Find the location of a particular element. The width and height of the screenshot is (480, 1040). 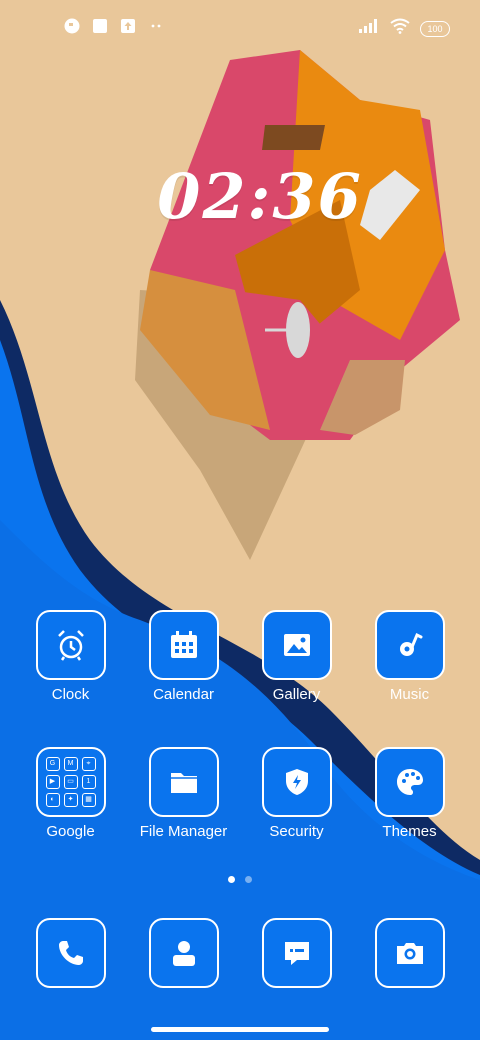

shield-bolt-icon is located at coordinates (296, 782).